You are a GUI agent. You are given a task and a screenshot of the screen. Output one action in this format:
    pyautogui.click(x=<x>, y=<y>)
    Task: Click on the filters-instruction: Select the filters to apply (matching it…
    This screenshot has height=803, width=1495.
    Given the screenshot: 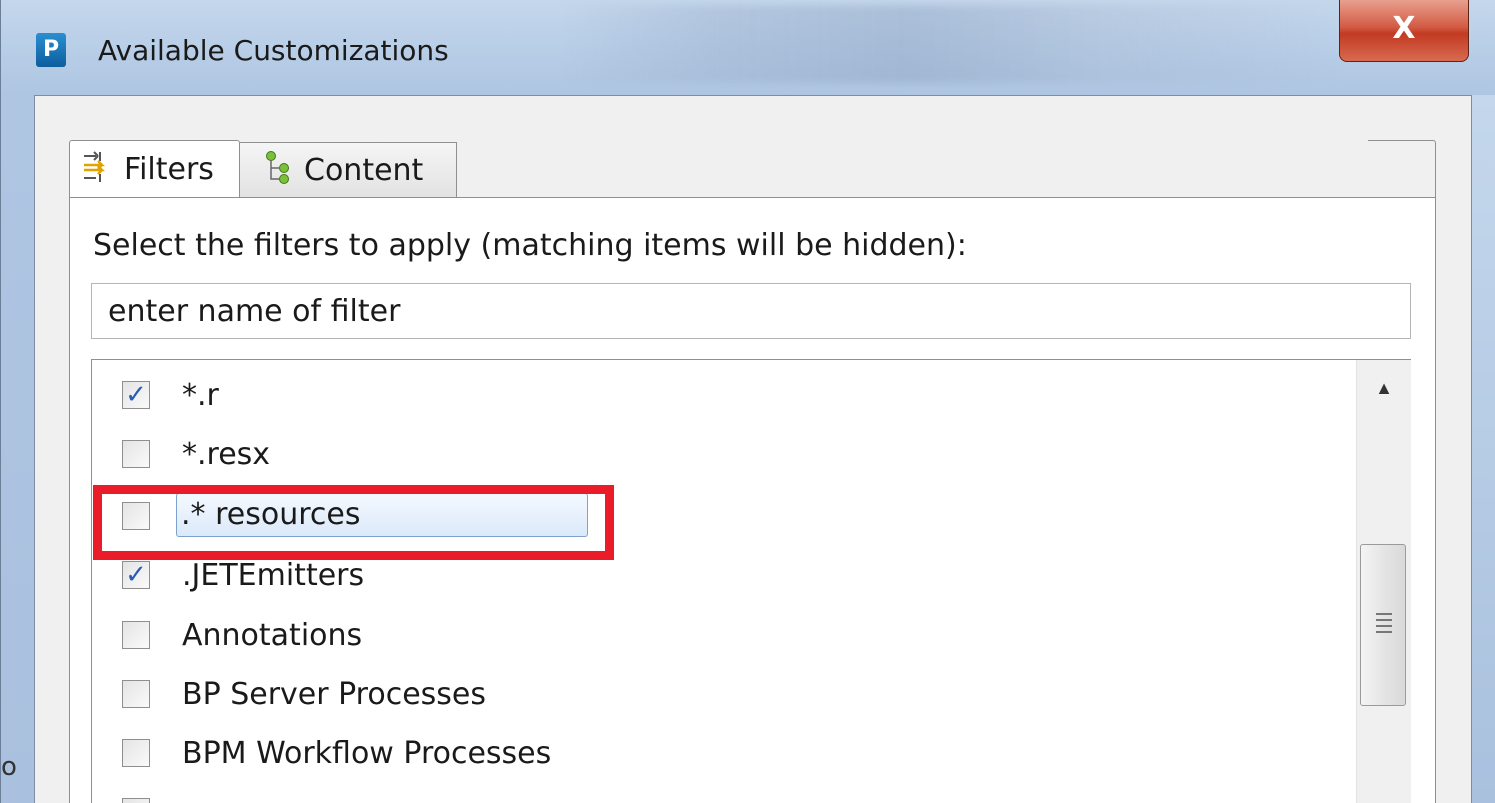 What is the action you would take?
    pyautogui.click(x=530, y=245)
    